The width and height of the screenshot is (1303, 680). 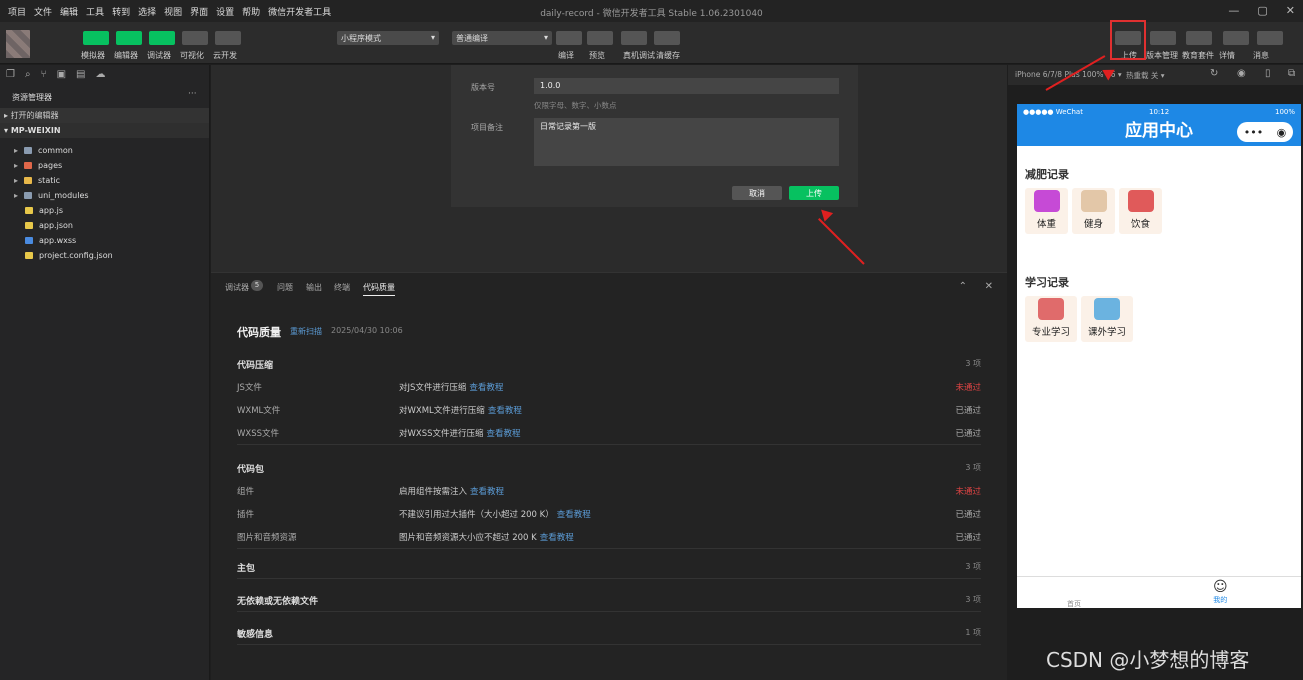 What do you see at coordinates (1214, 73) in the screenshot?
I see `refresh-icon: ↻` at bounding box center [1214, 73].